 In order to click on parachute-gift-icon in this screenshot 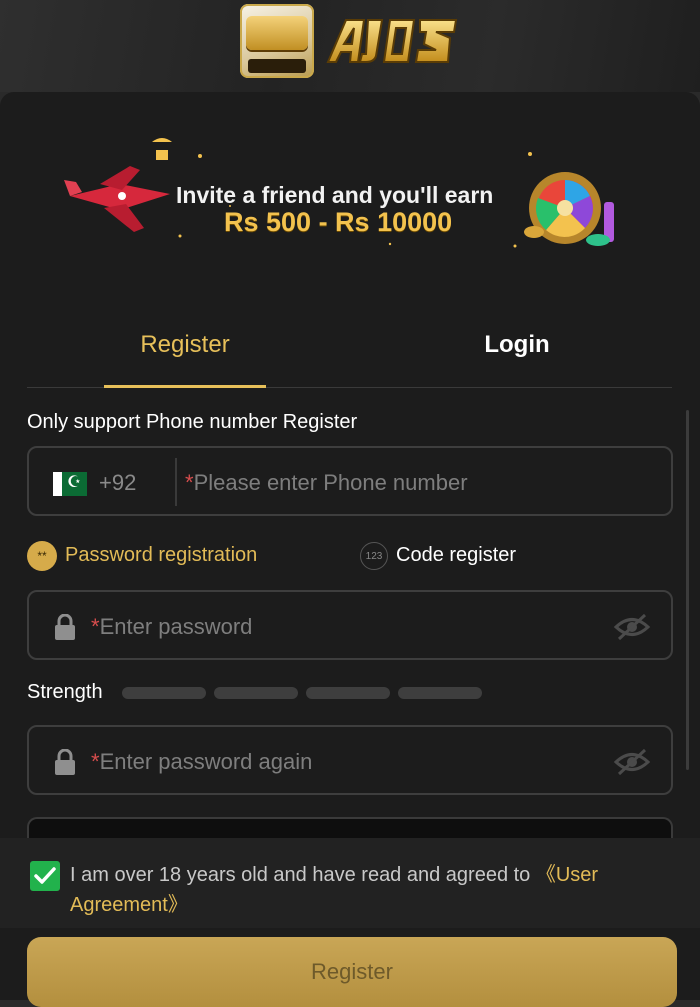, I will do `click(162, 149)`.